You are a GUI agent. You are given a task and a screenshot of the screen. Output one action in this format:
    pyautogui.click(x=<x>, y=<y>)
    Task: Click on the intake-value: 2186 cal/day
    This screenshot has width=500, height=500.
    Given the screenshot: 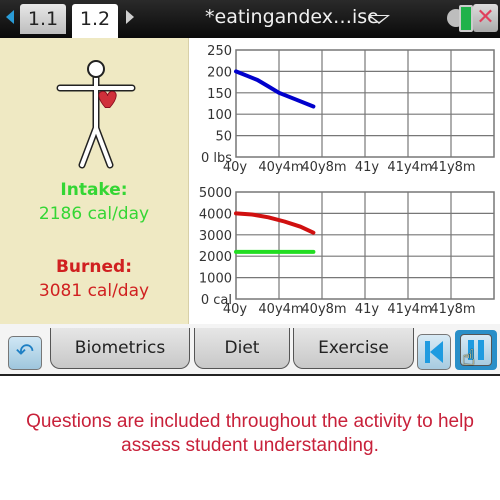 What is the action you would take?
    pyautogui.click(x=94, y=214)
    